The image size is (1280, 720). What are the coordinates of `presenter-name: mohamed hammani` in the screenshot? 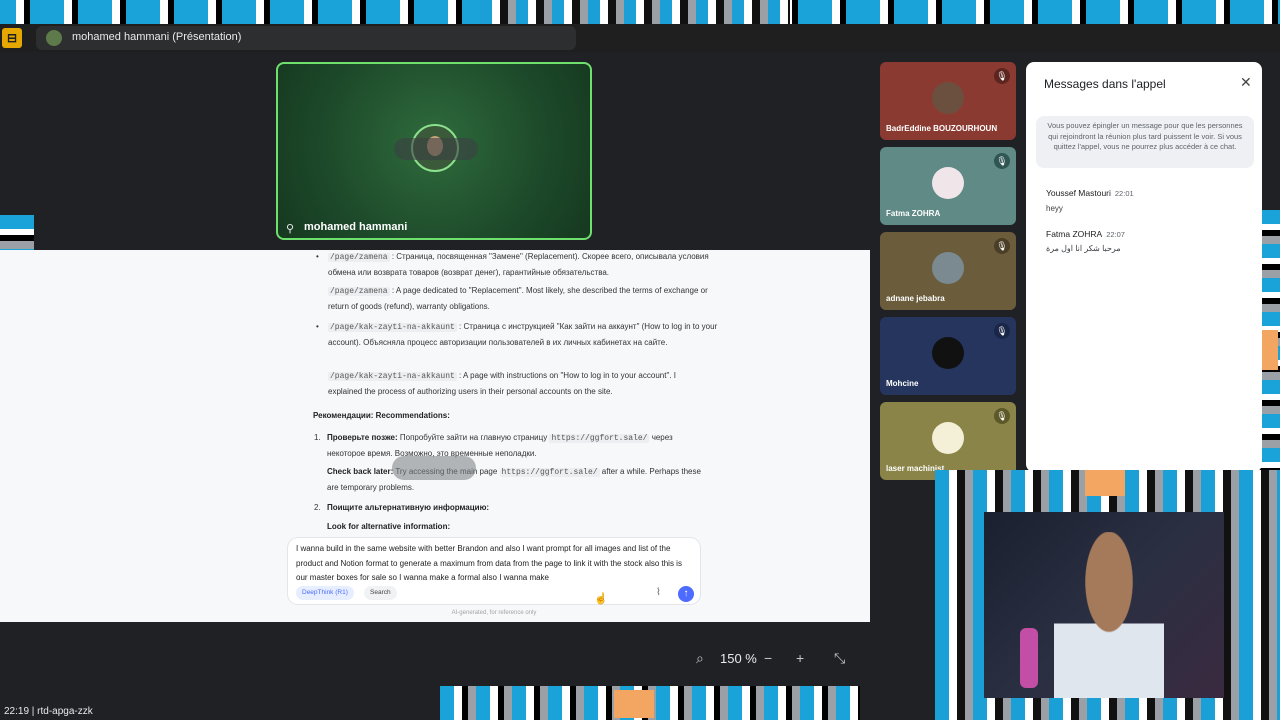 It's located at (356, 227).